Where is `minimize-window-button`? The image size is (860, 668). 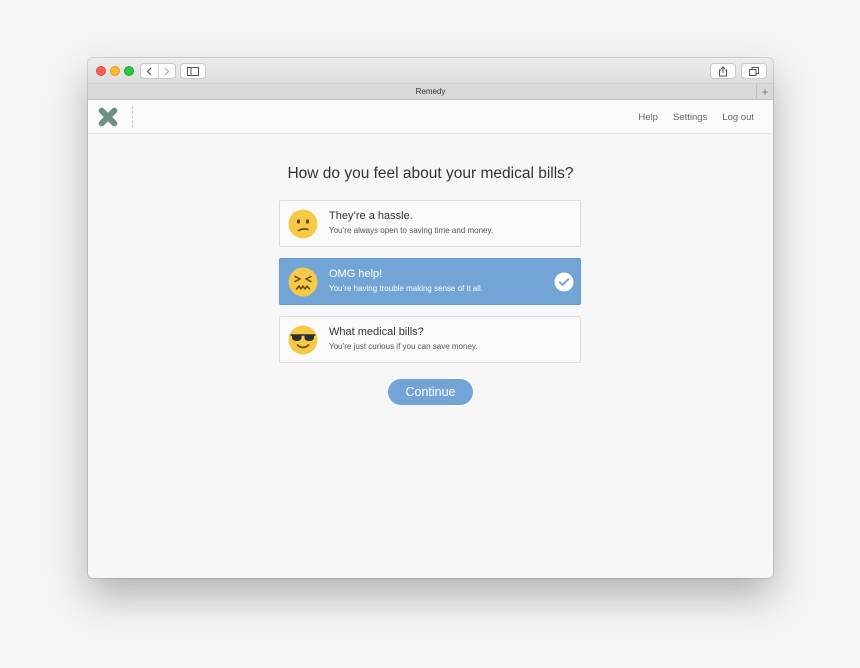 minimize-window-button is located at coordinates (115, 71).